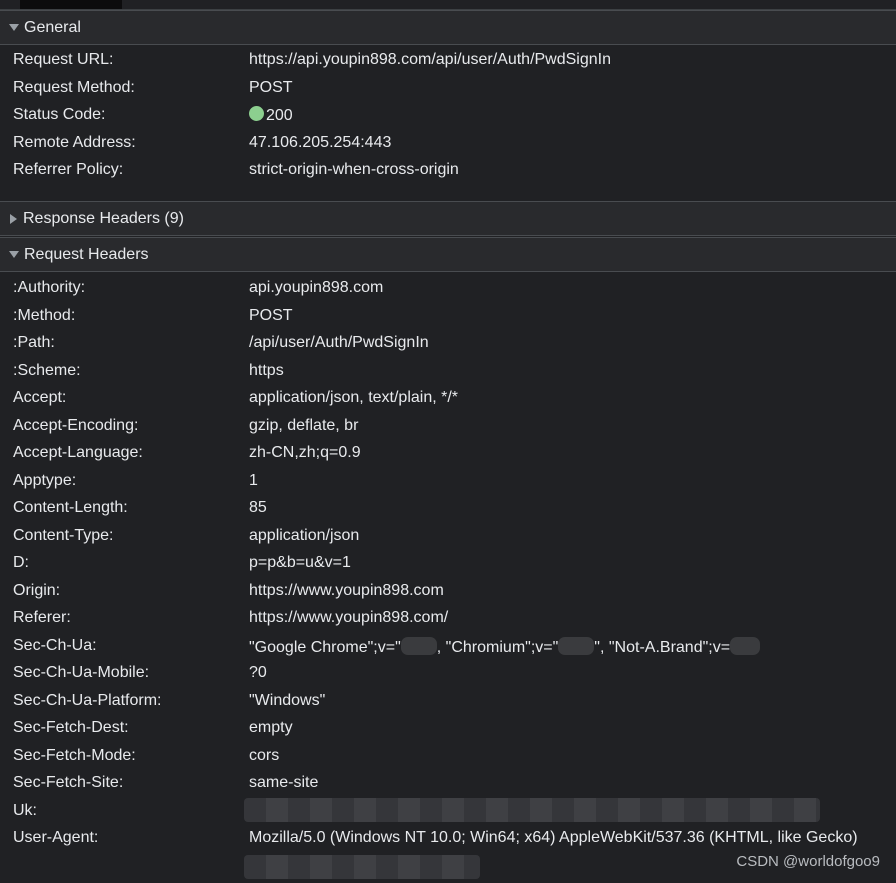 This screenshot has width=896, height=883. Describe the element at coordinates (44, 315) in the screenshot. I see `header-key: :Method:` at that location.